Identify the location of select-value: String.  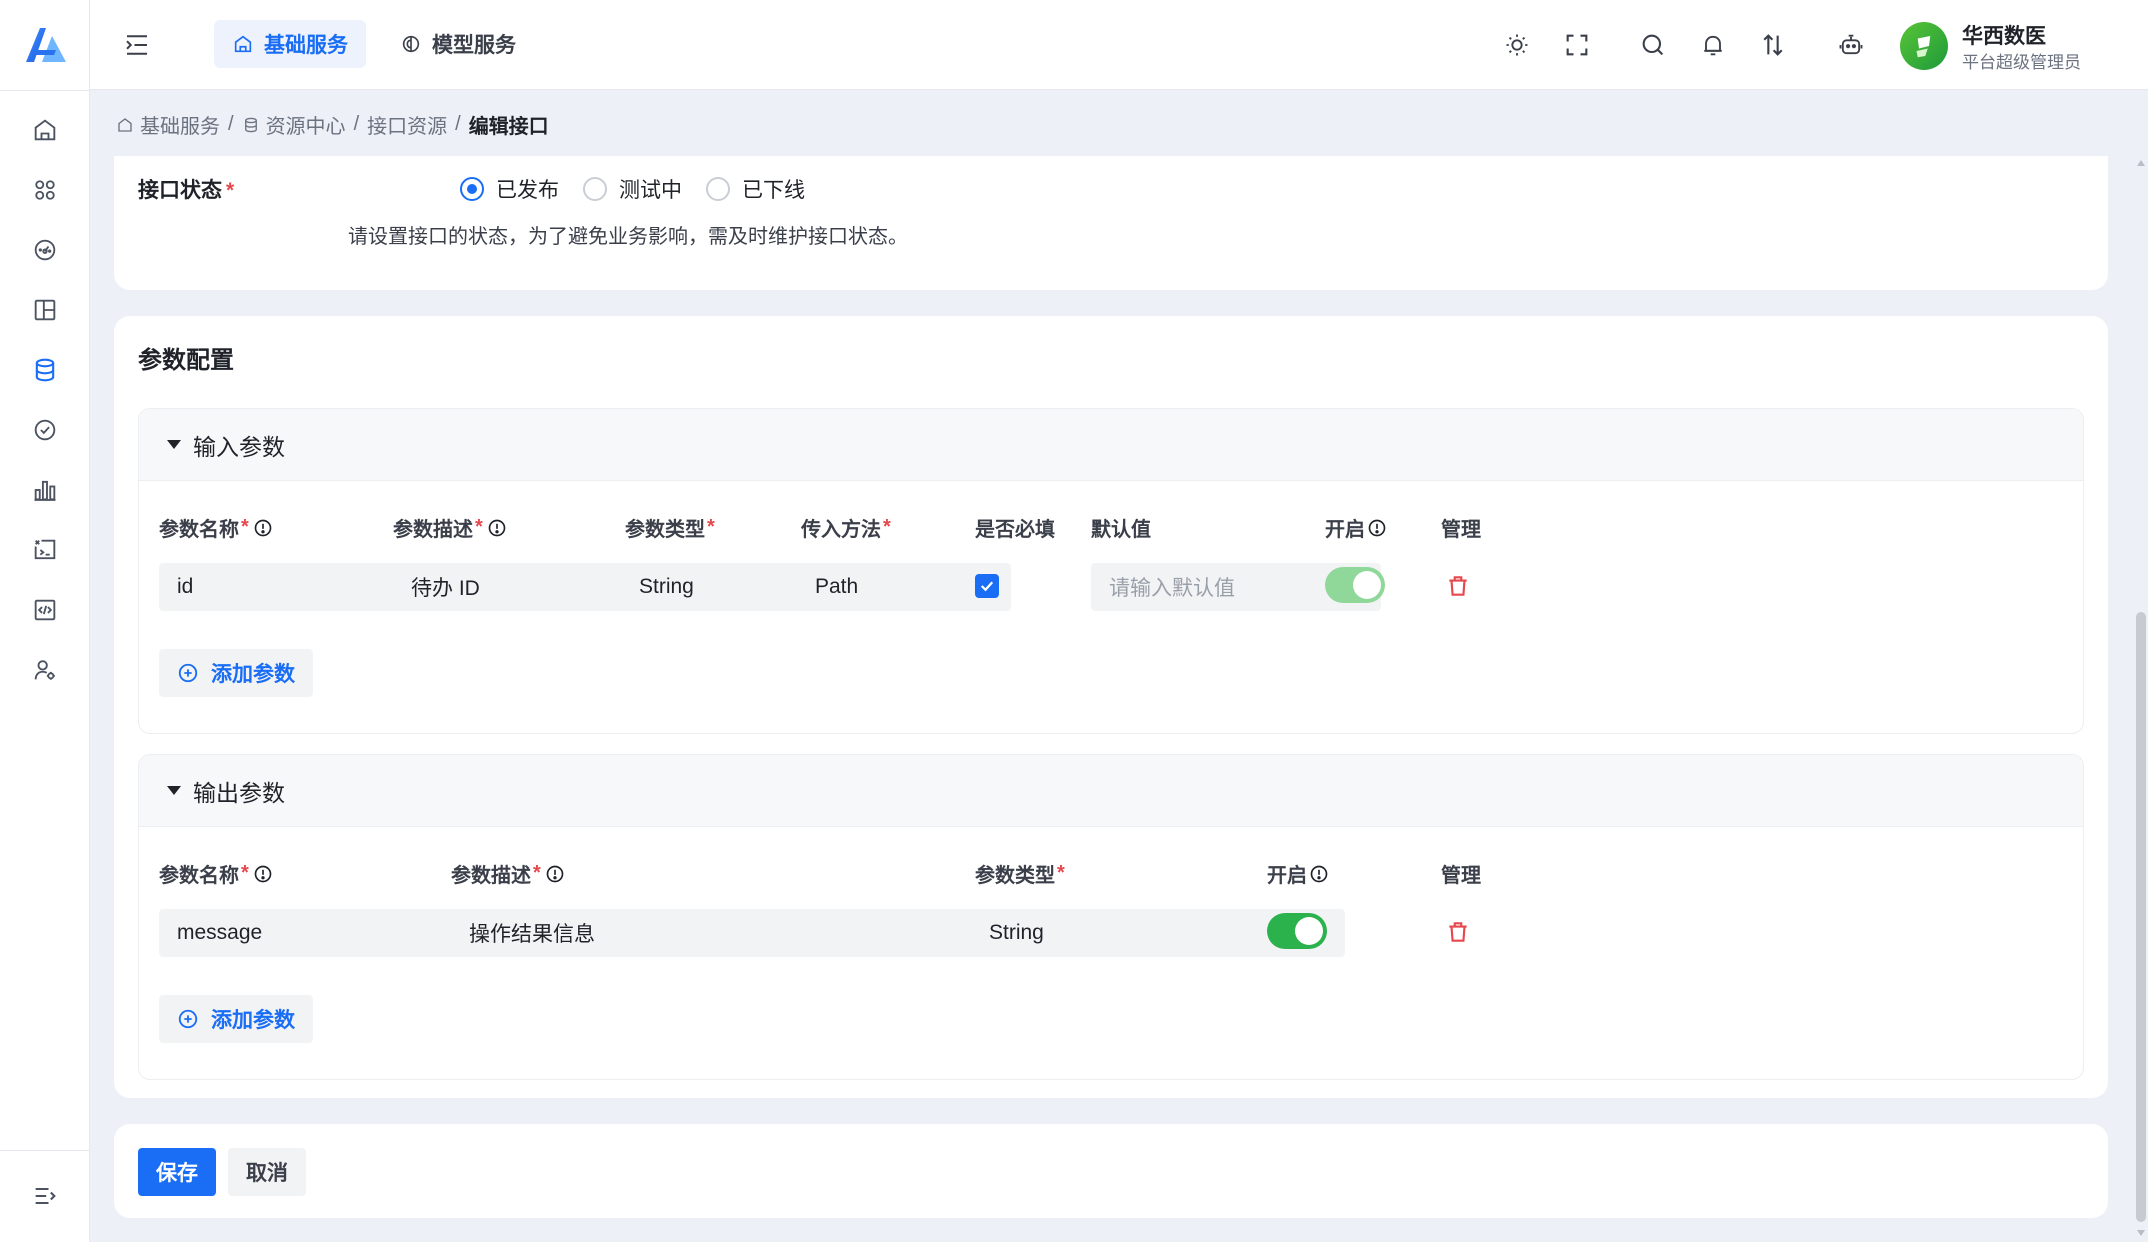
(1016, 932).